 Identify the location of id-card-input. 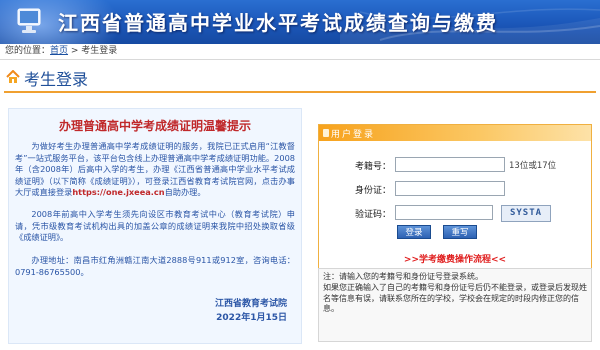
(450, 188).